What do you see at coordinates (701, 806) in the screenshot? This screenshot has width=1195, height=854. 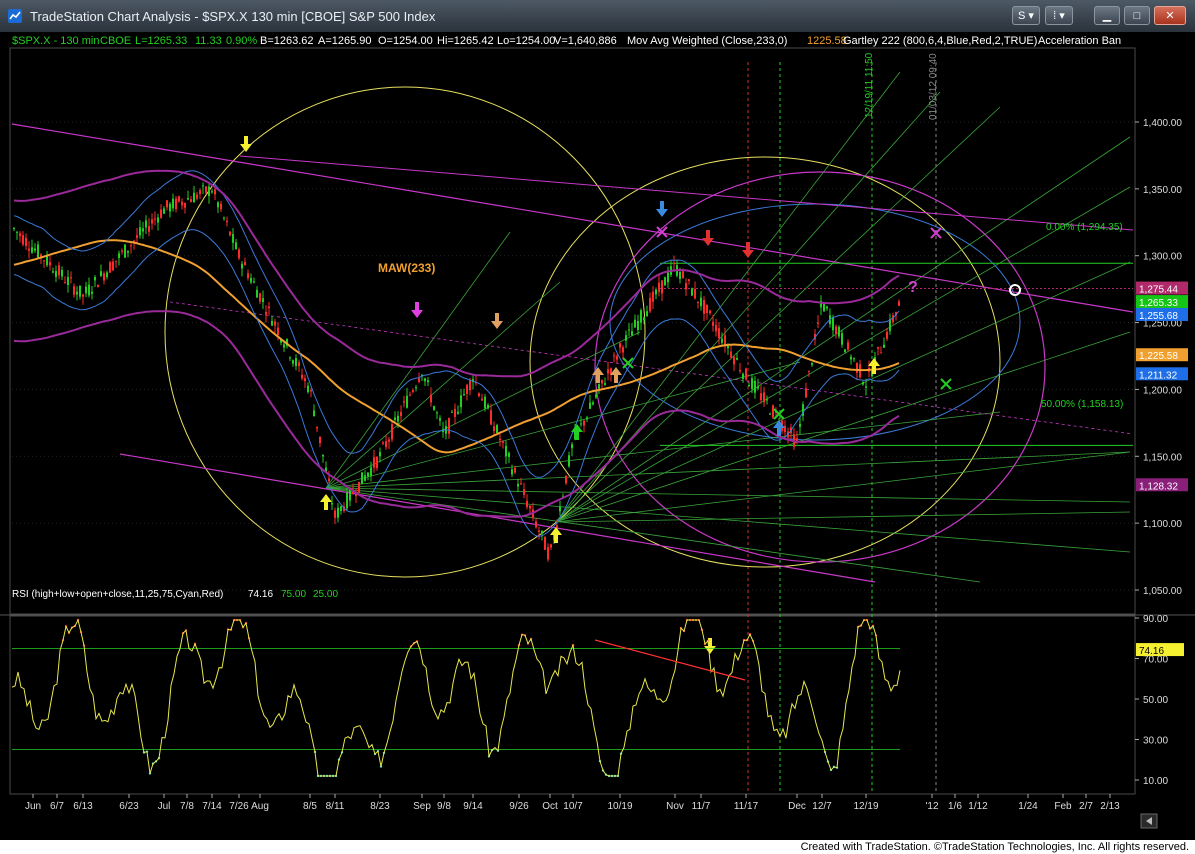 I see `date-axis-label: 11/7` at bounding box center [701, 806].